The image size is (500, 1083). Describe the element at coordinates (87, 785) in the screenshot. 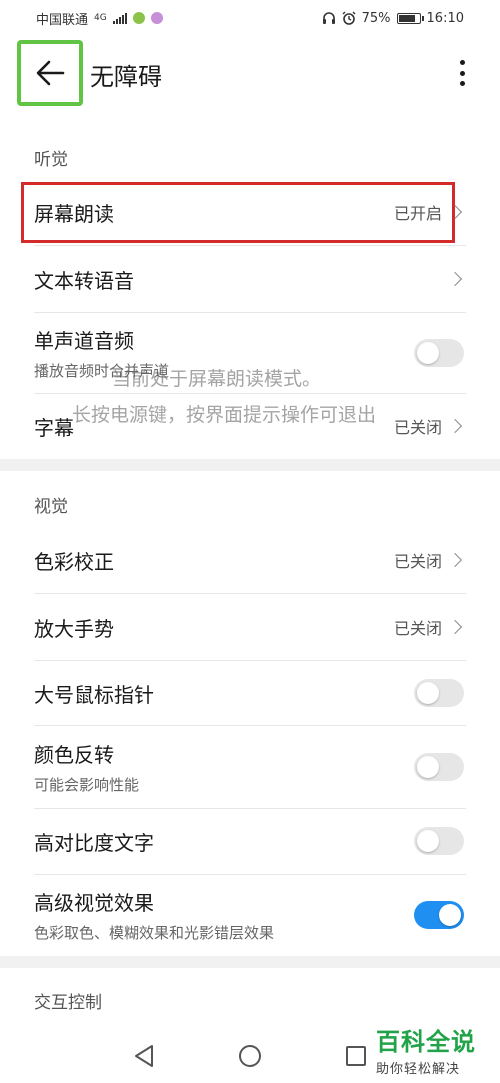

I see `row-subtitle: 可能会影响性能` at that location.